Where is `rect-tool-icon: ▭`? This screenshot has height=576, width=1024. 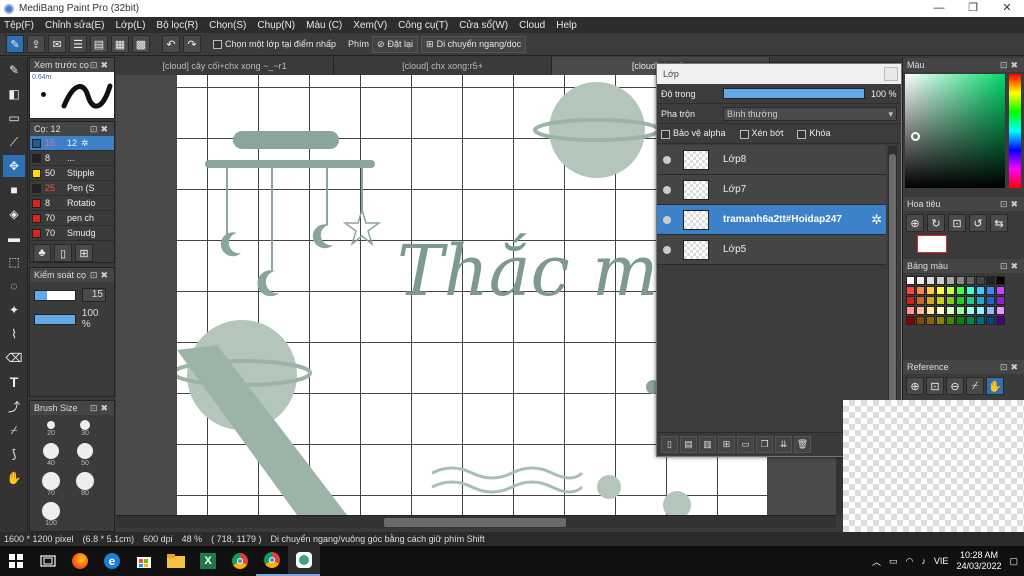
rect-tool-icon: ▭ is located at coordinates (14, 118).